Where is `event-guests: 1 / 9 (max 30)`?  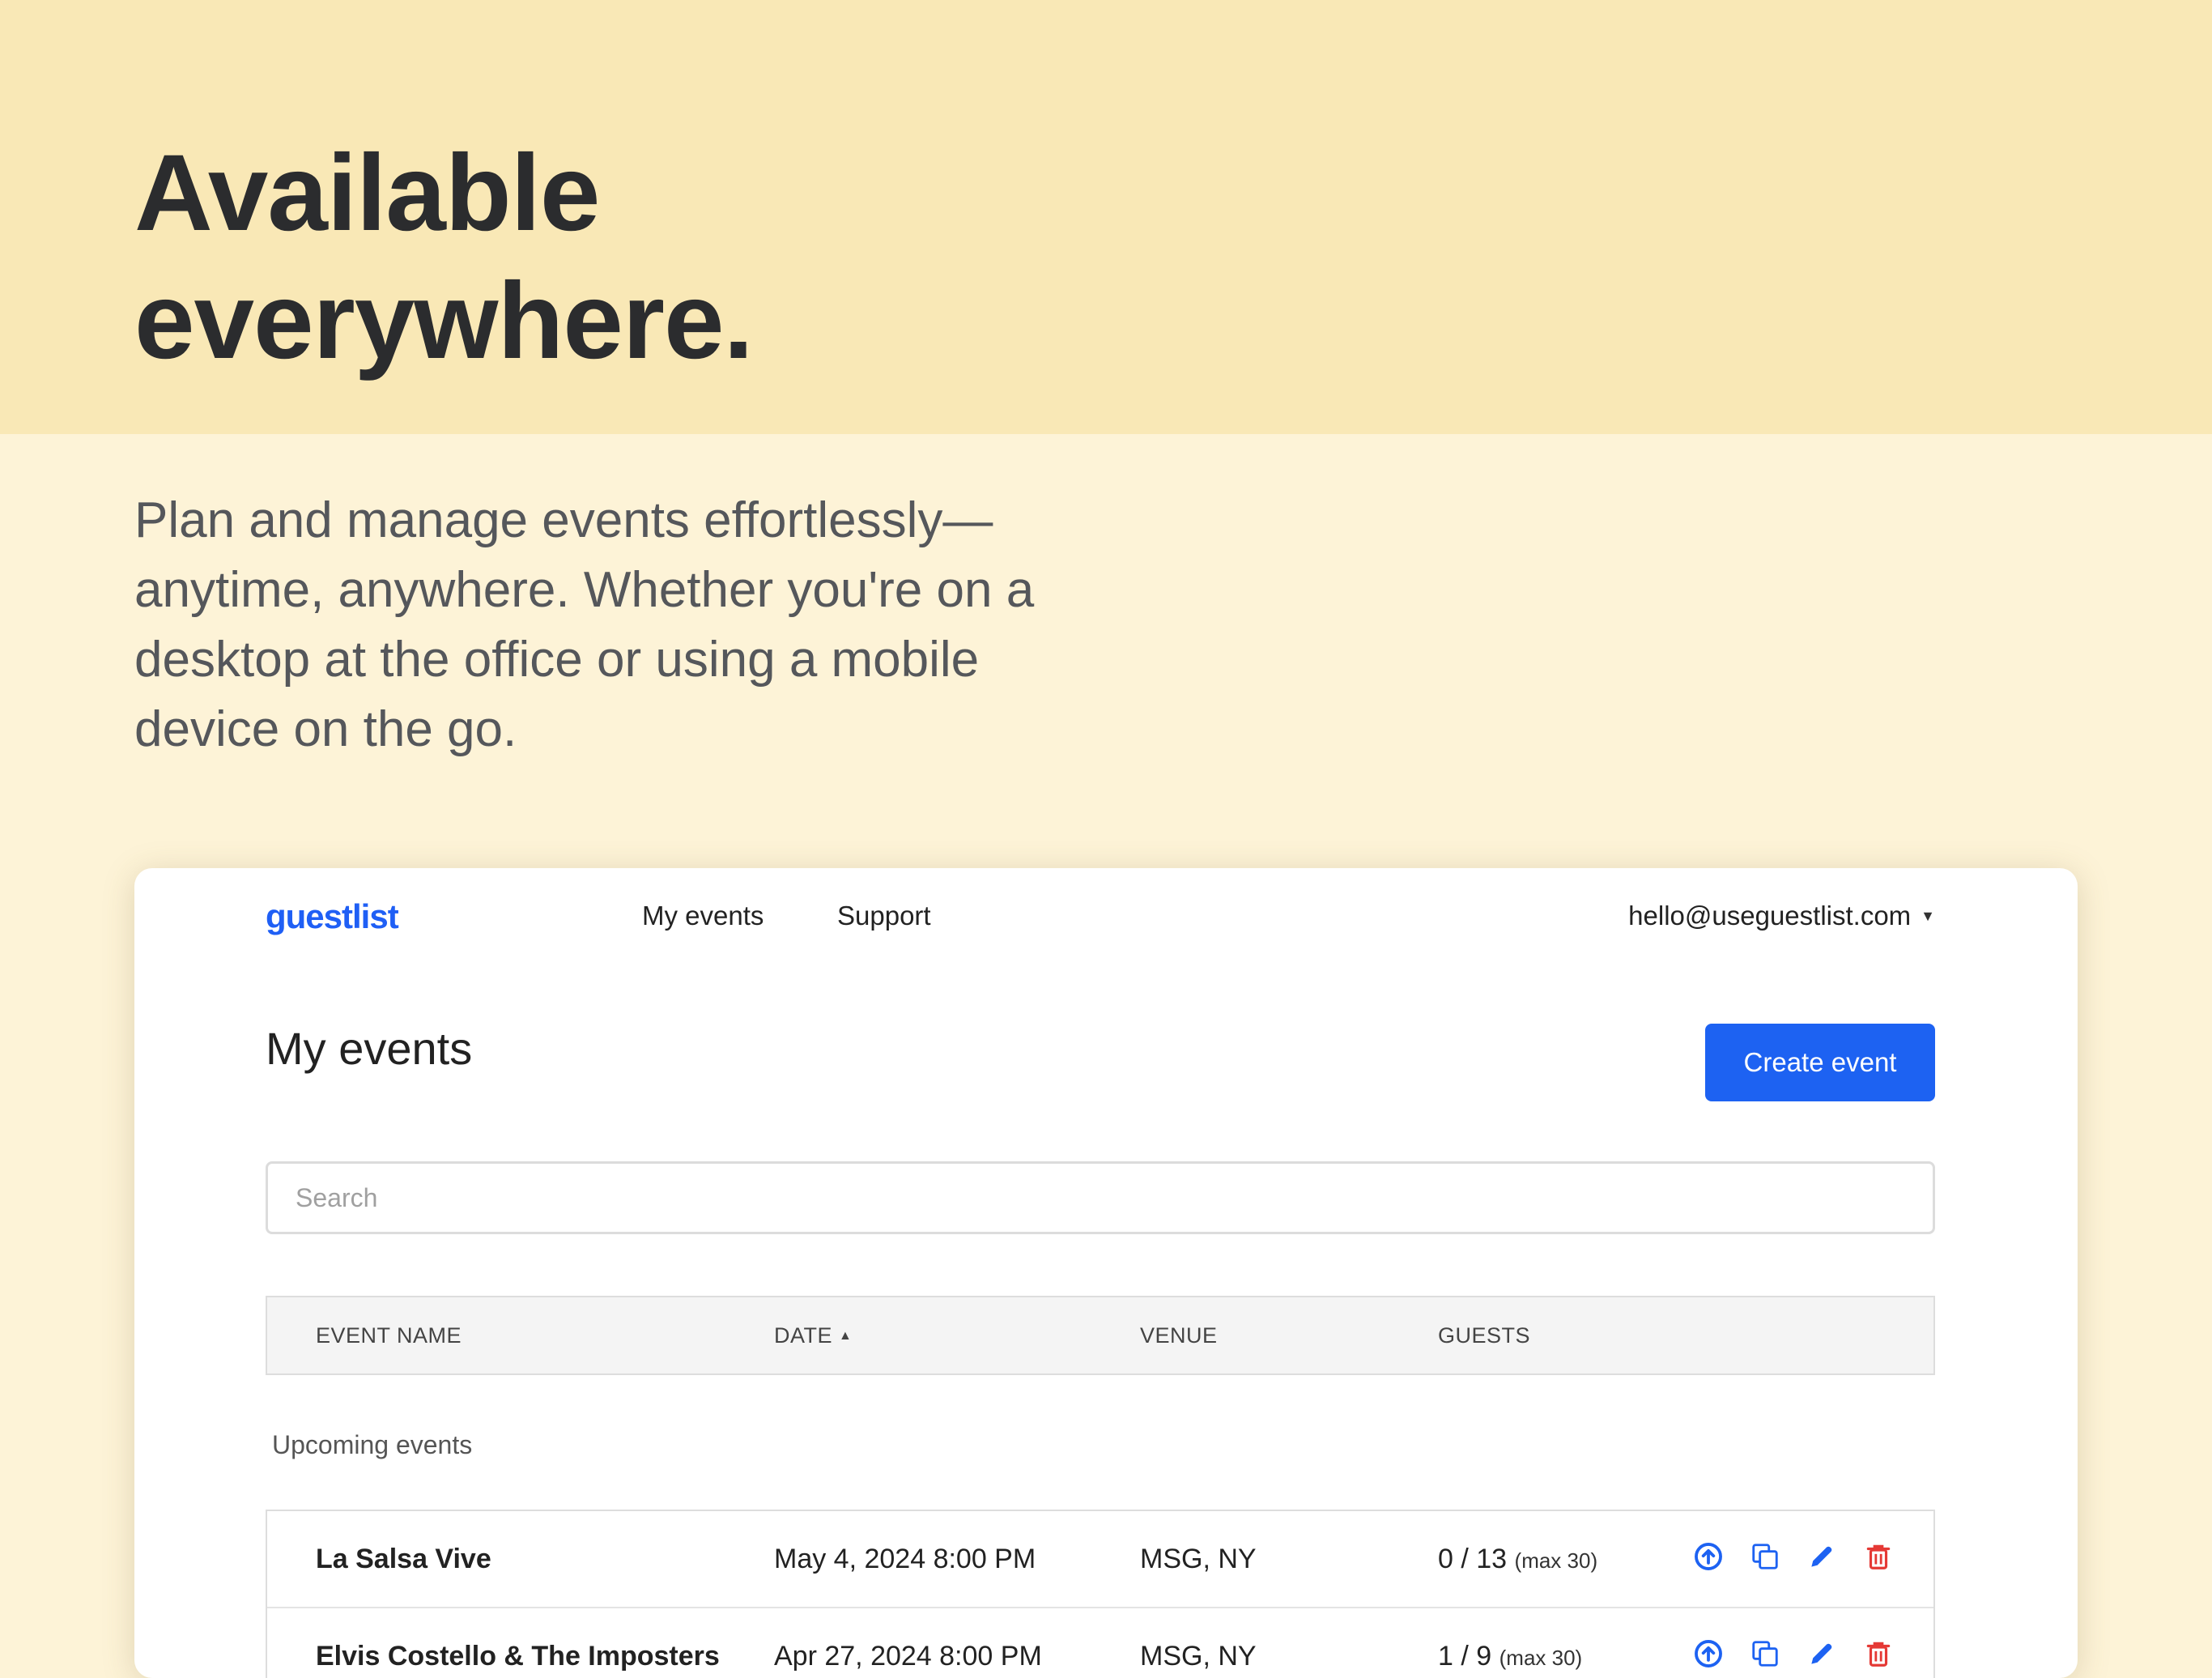 event-guests: 1 / 9 (max 30) is located at coordinates (1510, 1656).